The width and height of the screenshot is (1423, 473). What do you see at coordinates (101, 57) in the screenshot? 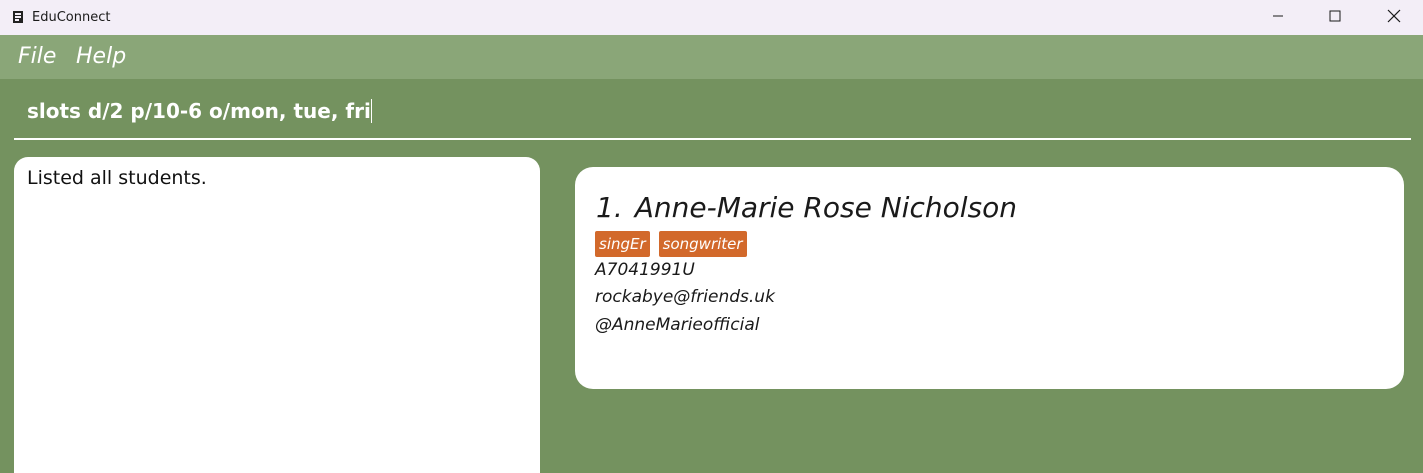
I see `menu-help: Help` at bounding box center [101, 57].